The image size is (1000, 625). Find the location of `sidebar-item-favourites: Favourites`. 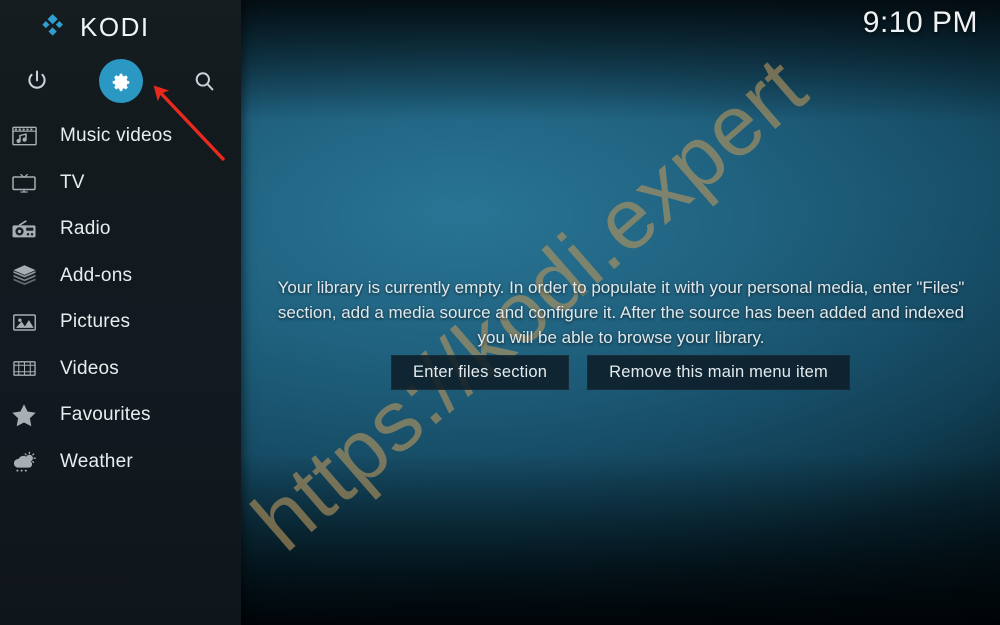

sidebar-item-favourites: Favourites is located at coordinates (120, 415).